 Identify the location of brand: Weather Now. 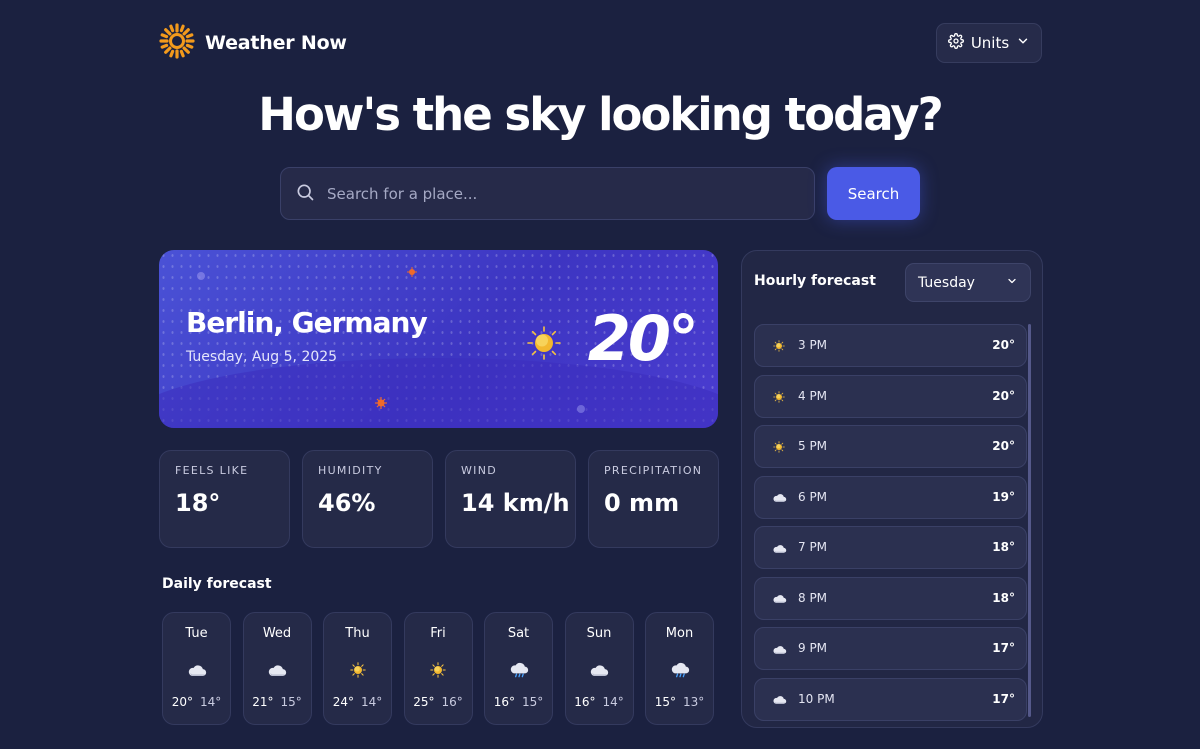
(252, 43).